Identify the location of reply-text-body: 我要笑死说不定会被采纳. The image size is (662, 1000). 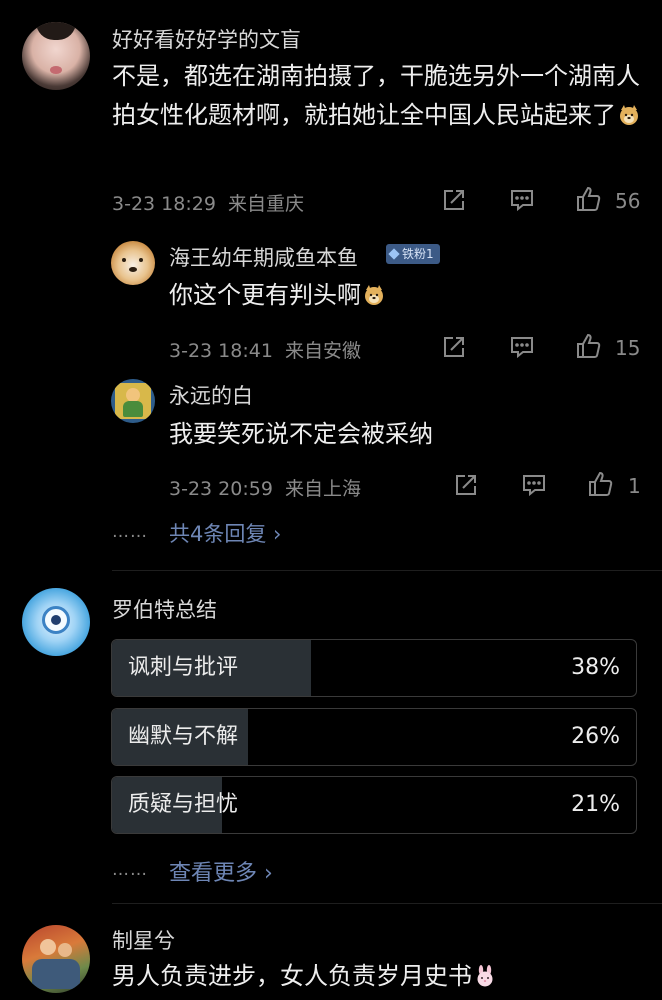
(301, 434).